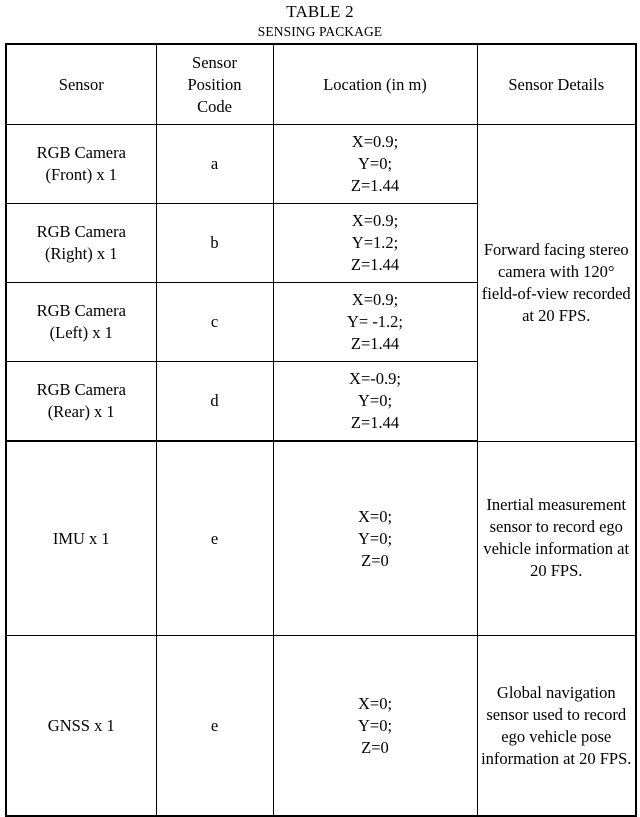  I want to click on cell-sensor-name: IMU x 1, so click(81, 538).